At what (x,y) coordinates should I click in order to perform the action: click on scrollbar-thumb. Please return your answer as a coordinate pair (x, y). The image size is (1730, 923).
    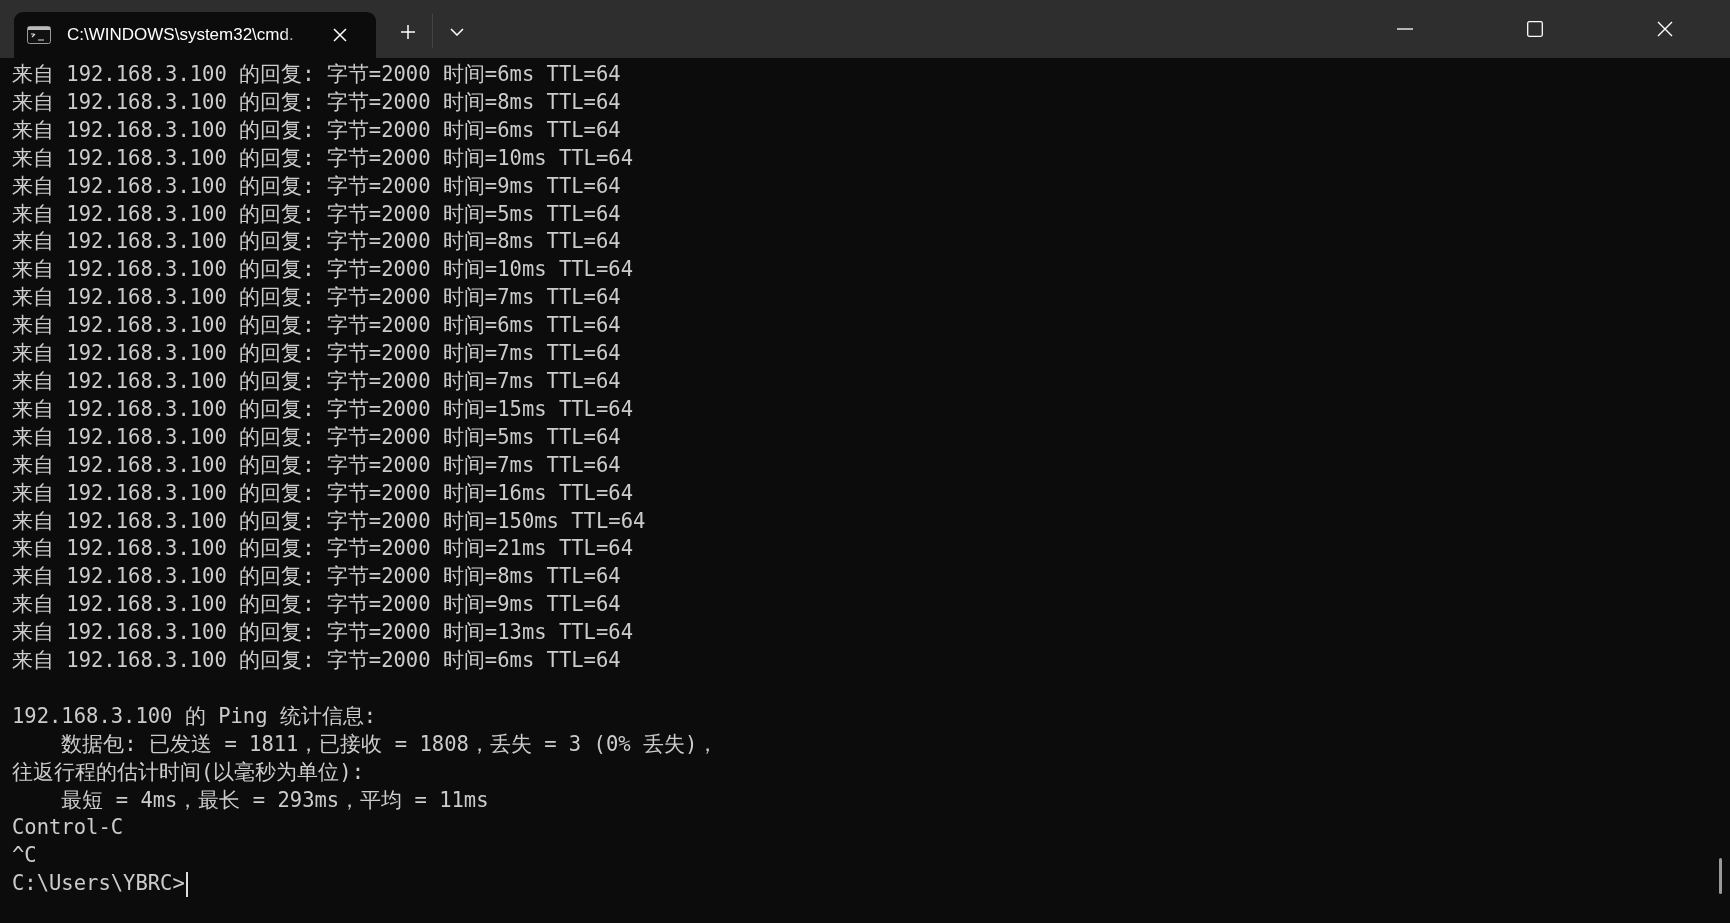
    Looking at the image, I should click on (1720, 876).